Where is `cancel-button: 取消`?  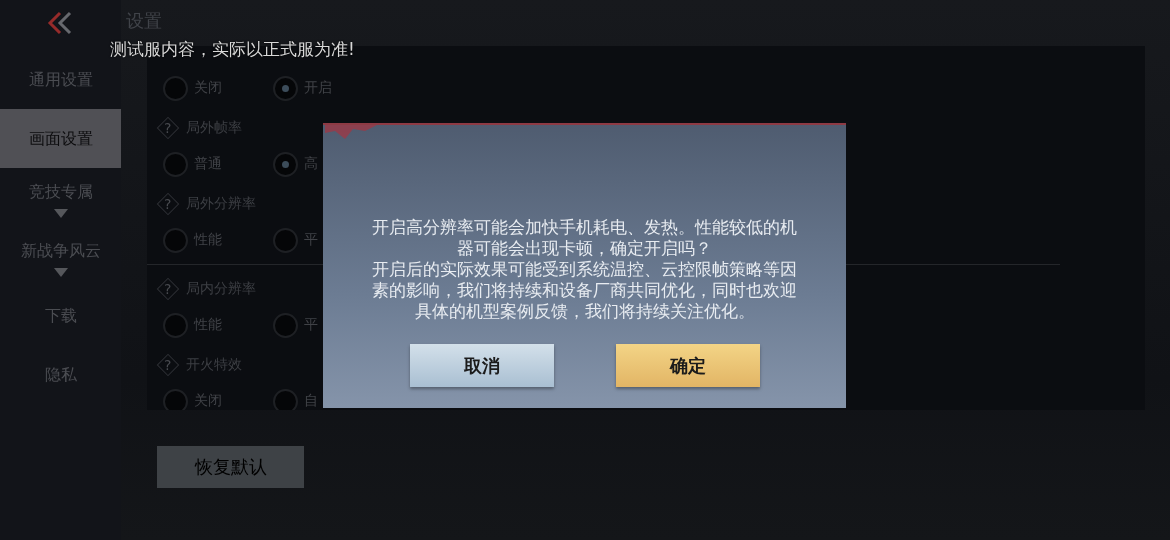
cancel-button: 取消 is located at coordinates (481, 365).